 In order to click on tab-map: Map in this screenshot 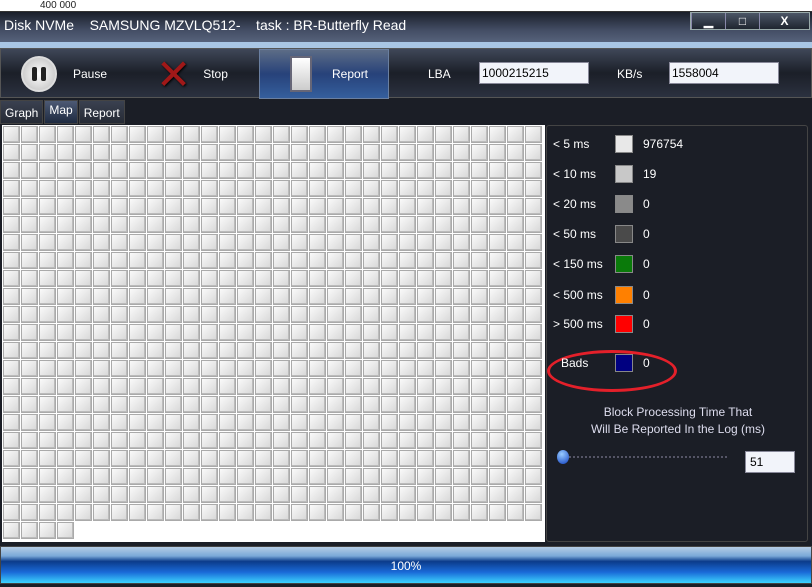, I will do `click(61, 112)`.